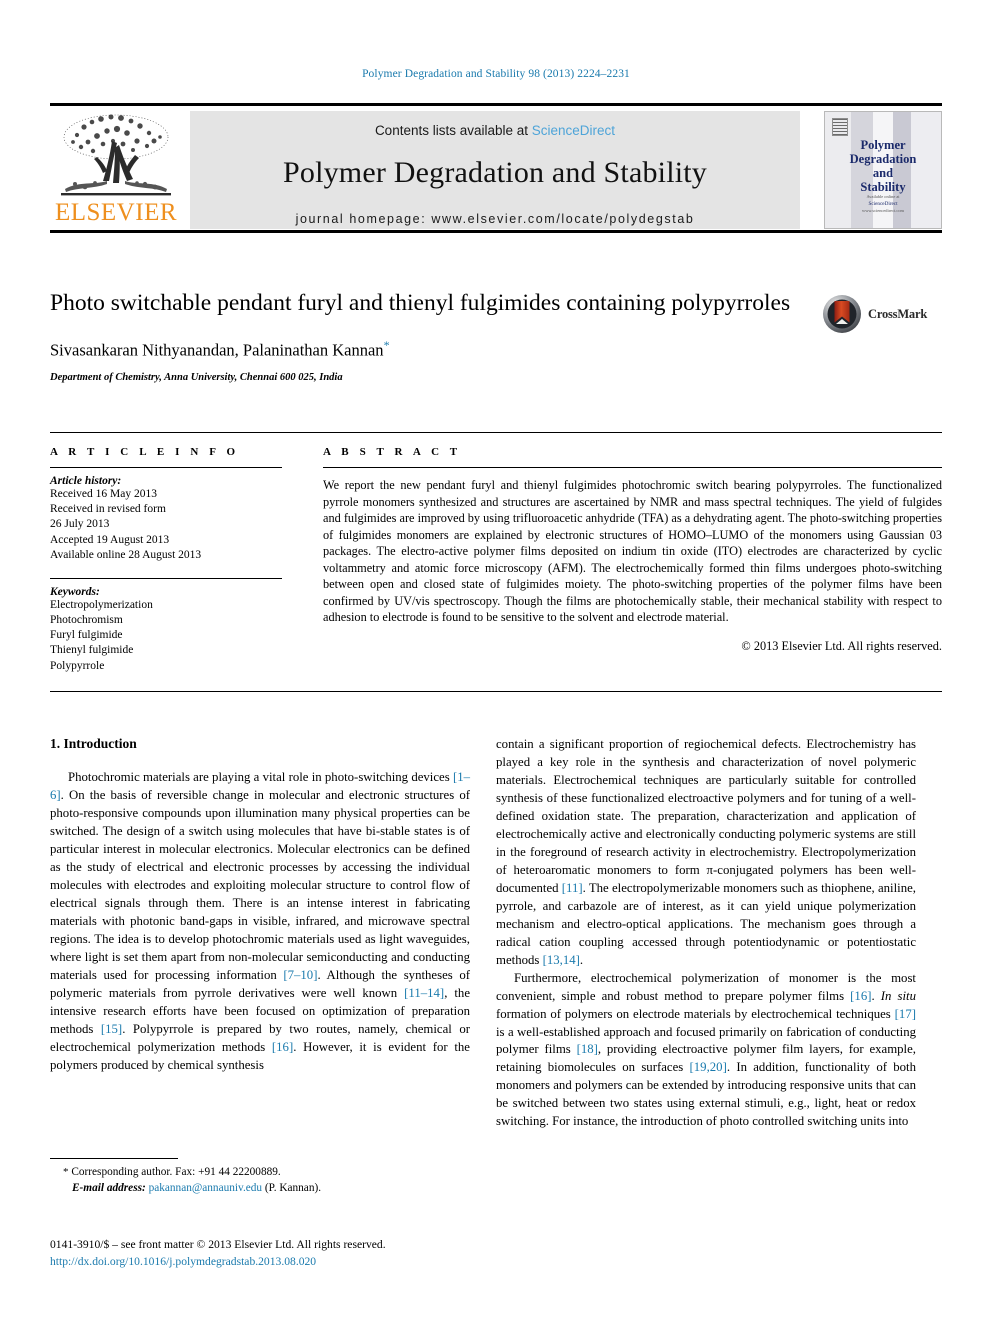 This screenshot has width=992, height=1323. Describe the element at coordinates (86, 620) in the screenshot. I see `keyword-item: Photochromism` at that location.